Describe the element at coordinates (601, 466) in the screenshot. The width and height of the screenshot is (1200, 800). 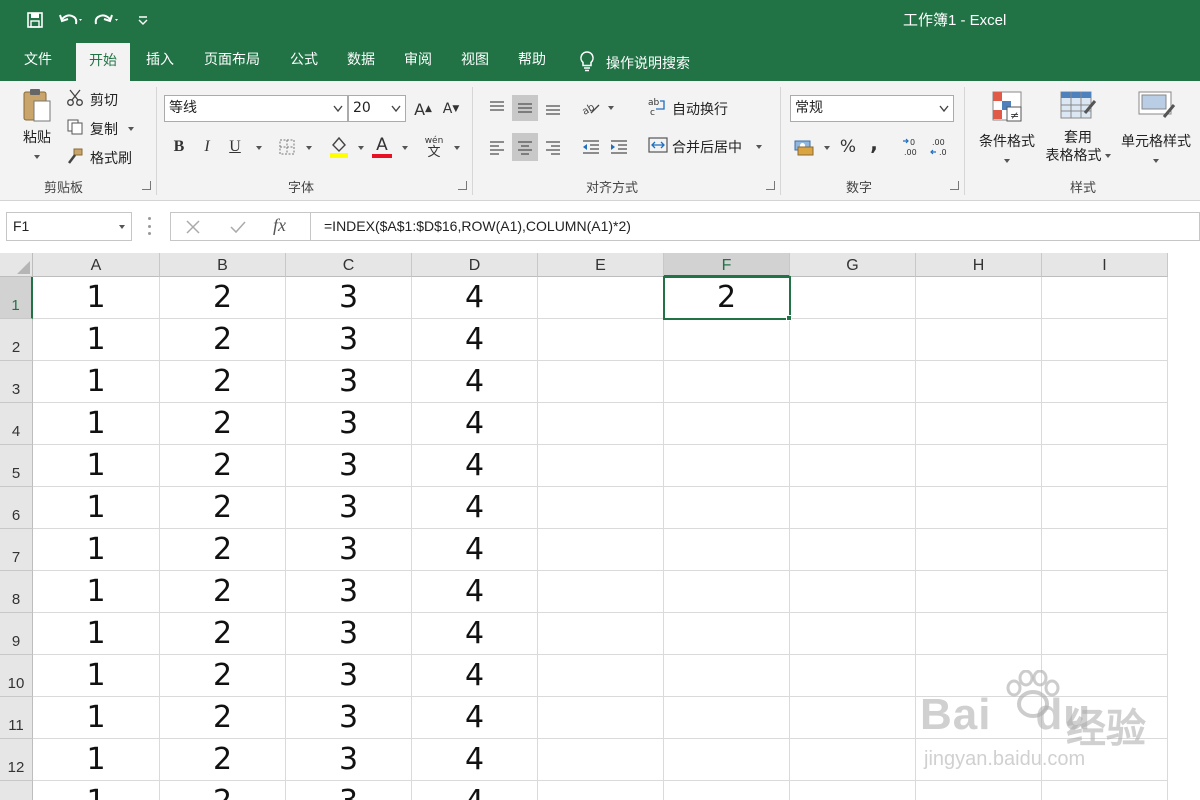
I see `cell-e5` at that location.